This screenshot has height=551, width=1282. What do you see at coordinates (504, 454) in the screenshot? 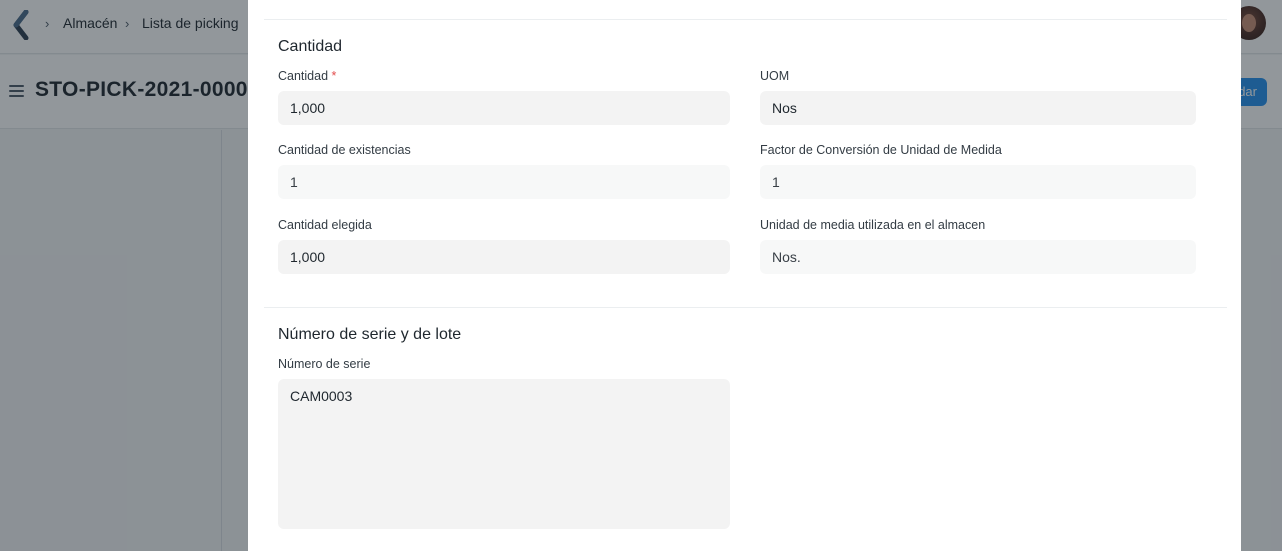
I see `serial-no-textarea: CAM0003` at bounding box center [504, 454].